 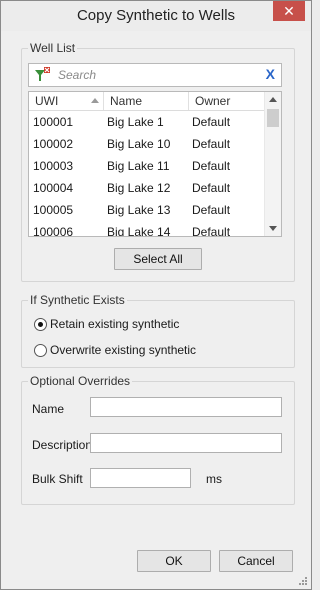 I want to click on ok-button: OK, so click(x=174, y=561).